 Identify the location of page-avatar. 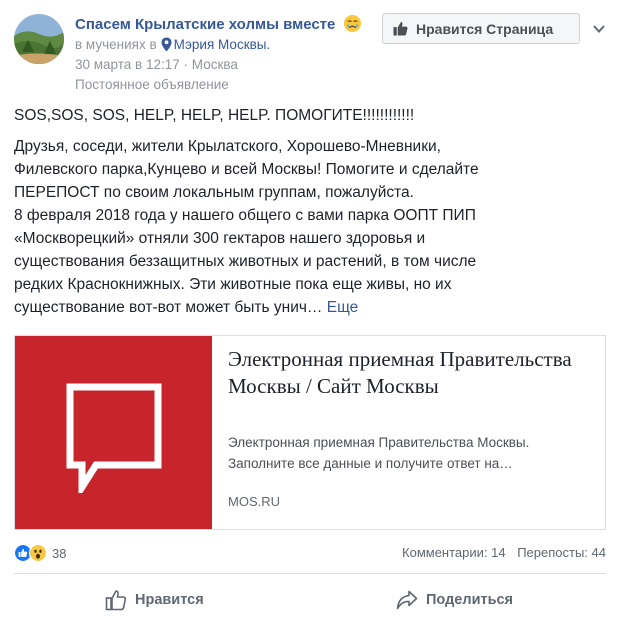
(39, 39).